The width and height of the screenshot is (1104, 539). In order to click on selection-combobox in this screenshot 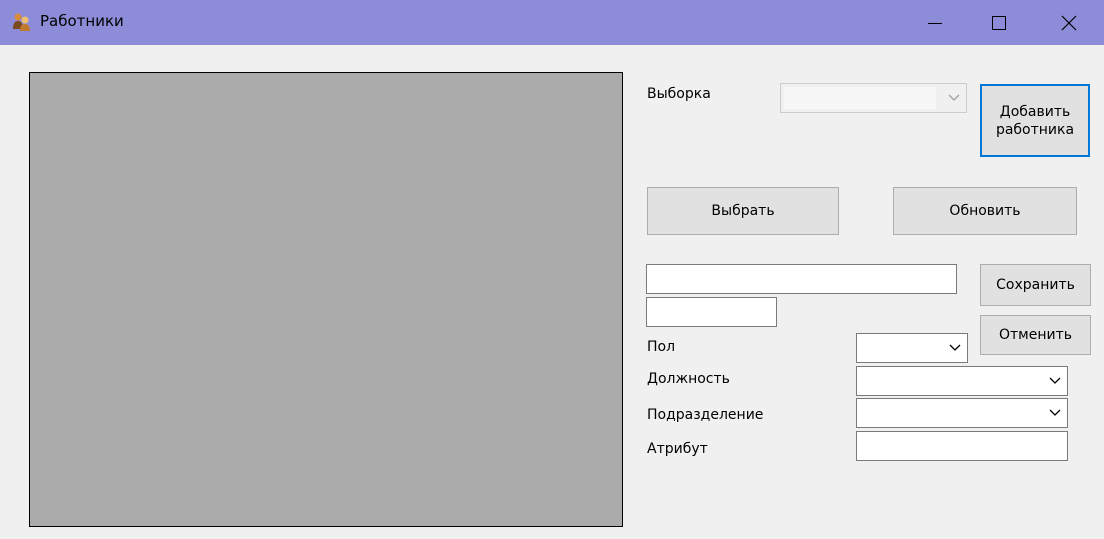, I will do `click(873, 98)`.